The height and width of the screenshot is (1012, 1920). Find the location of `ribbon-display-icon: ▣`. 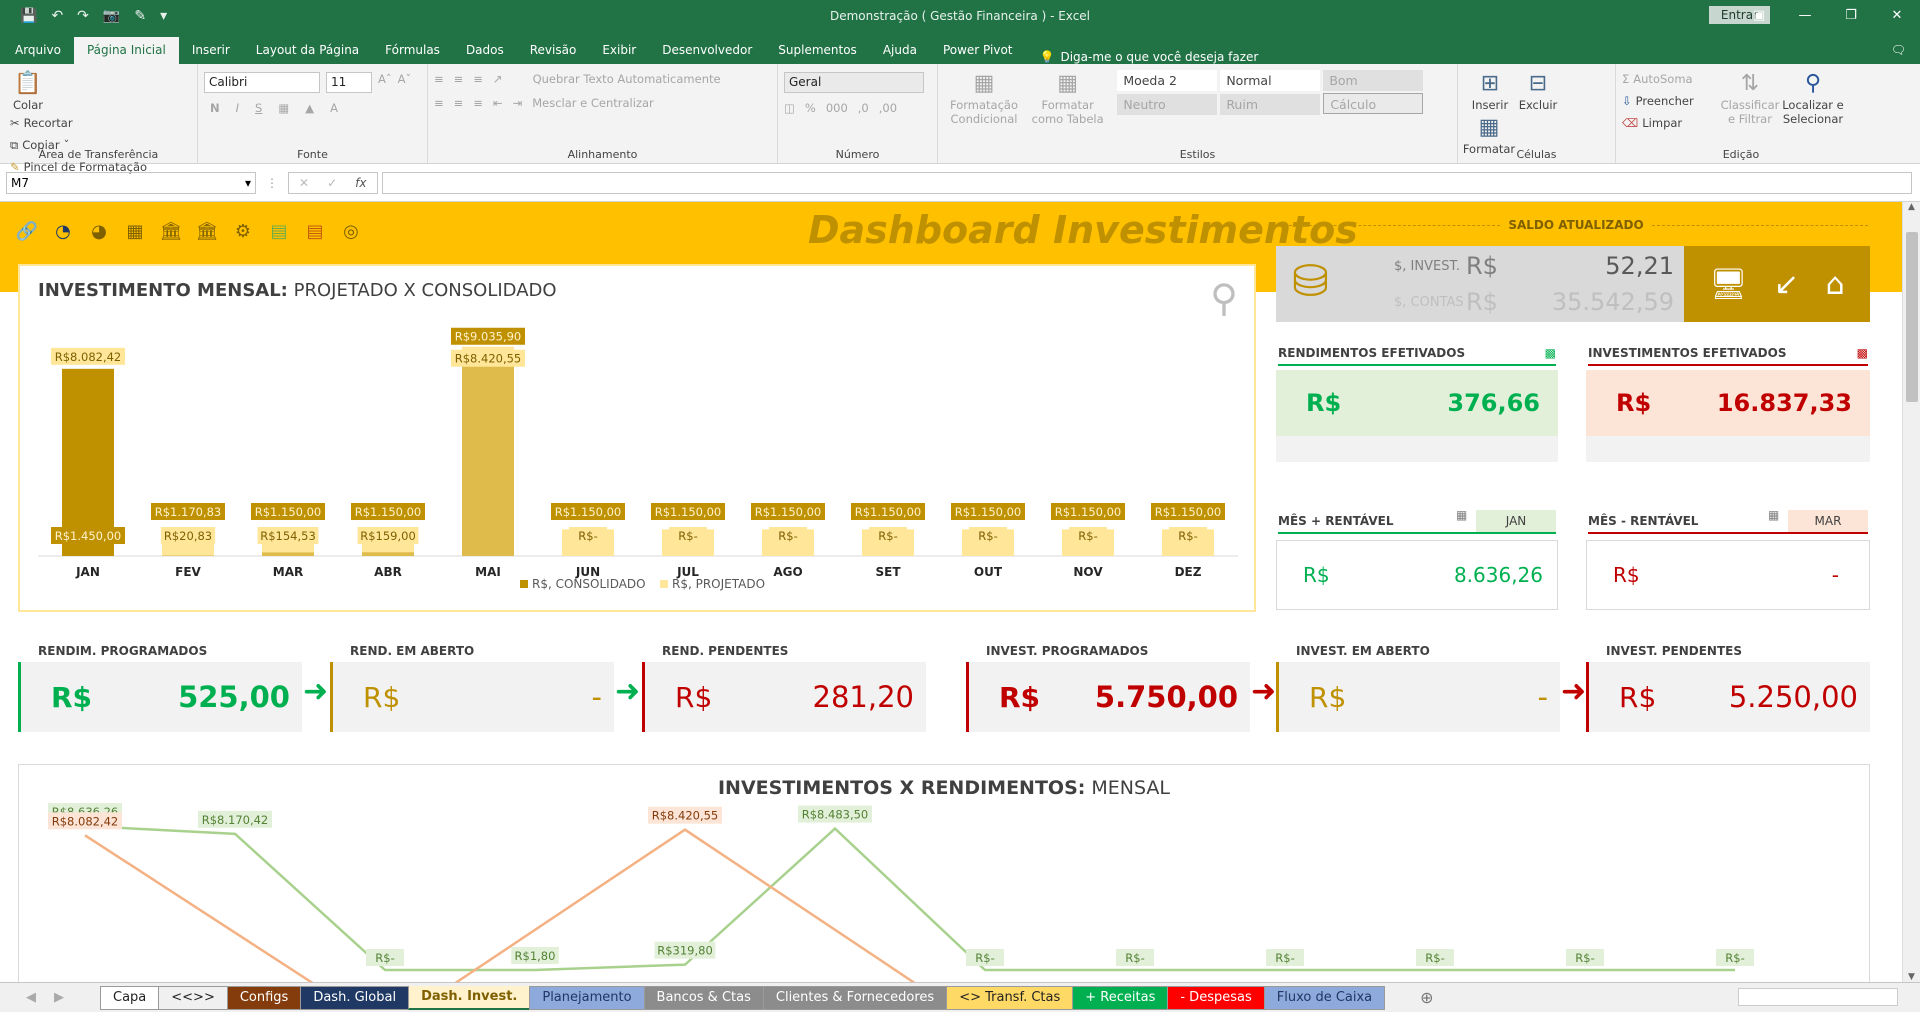

ribbon-display-icon: ▣ is located at coordinates (1759, 15).